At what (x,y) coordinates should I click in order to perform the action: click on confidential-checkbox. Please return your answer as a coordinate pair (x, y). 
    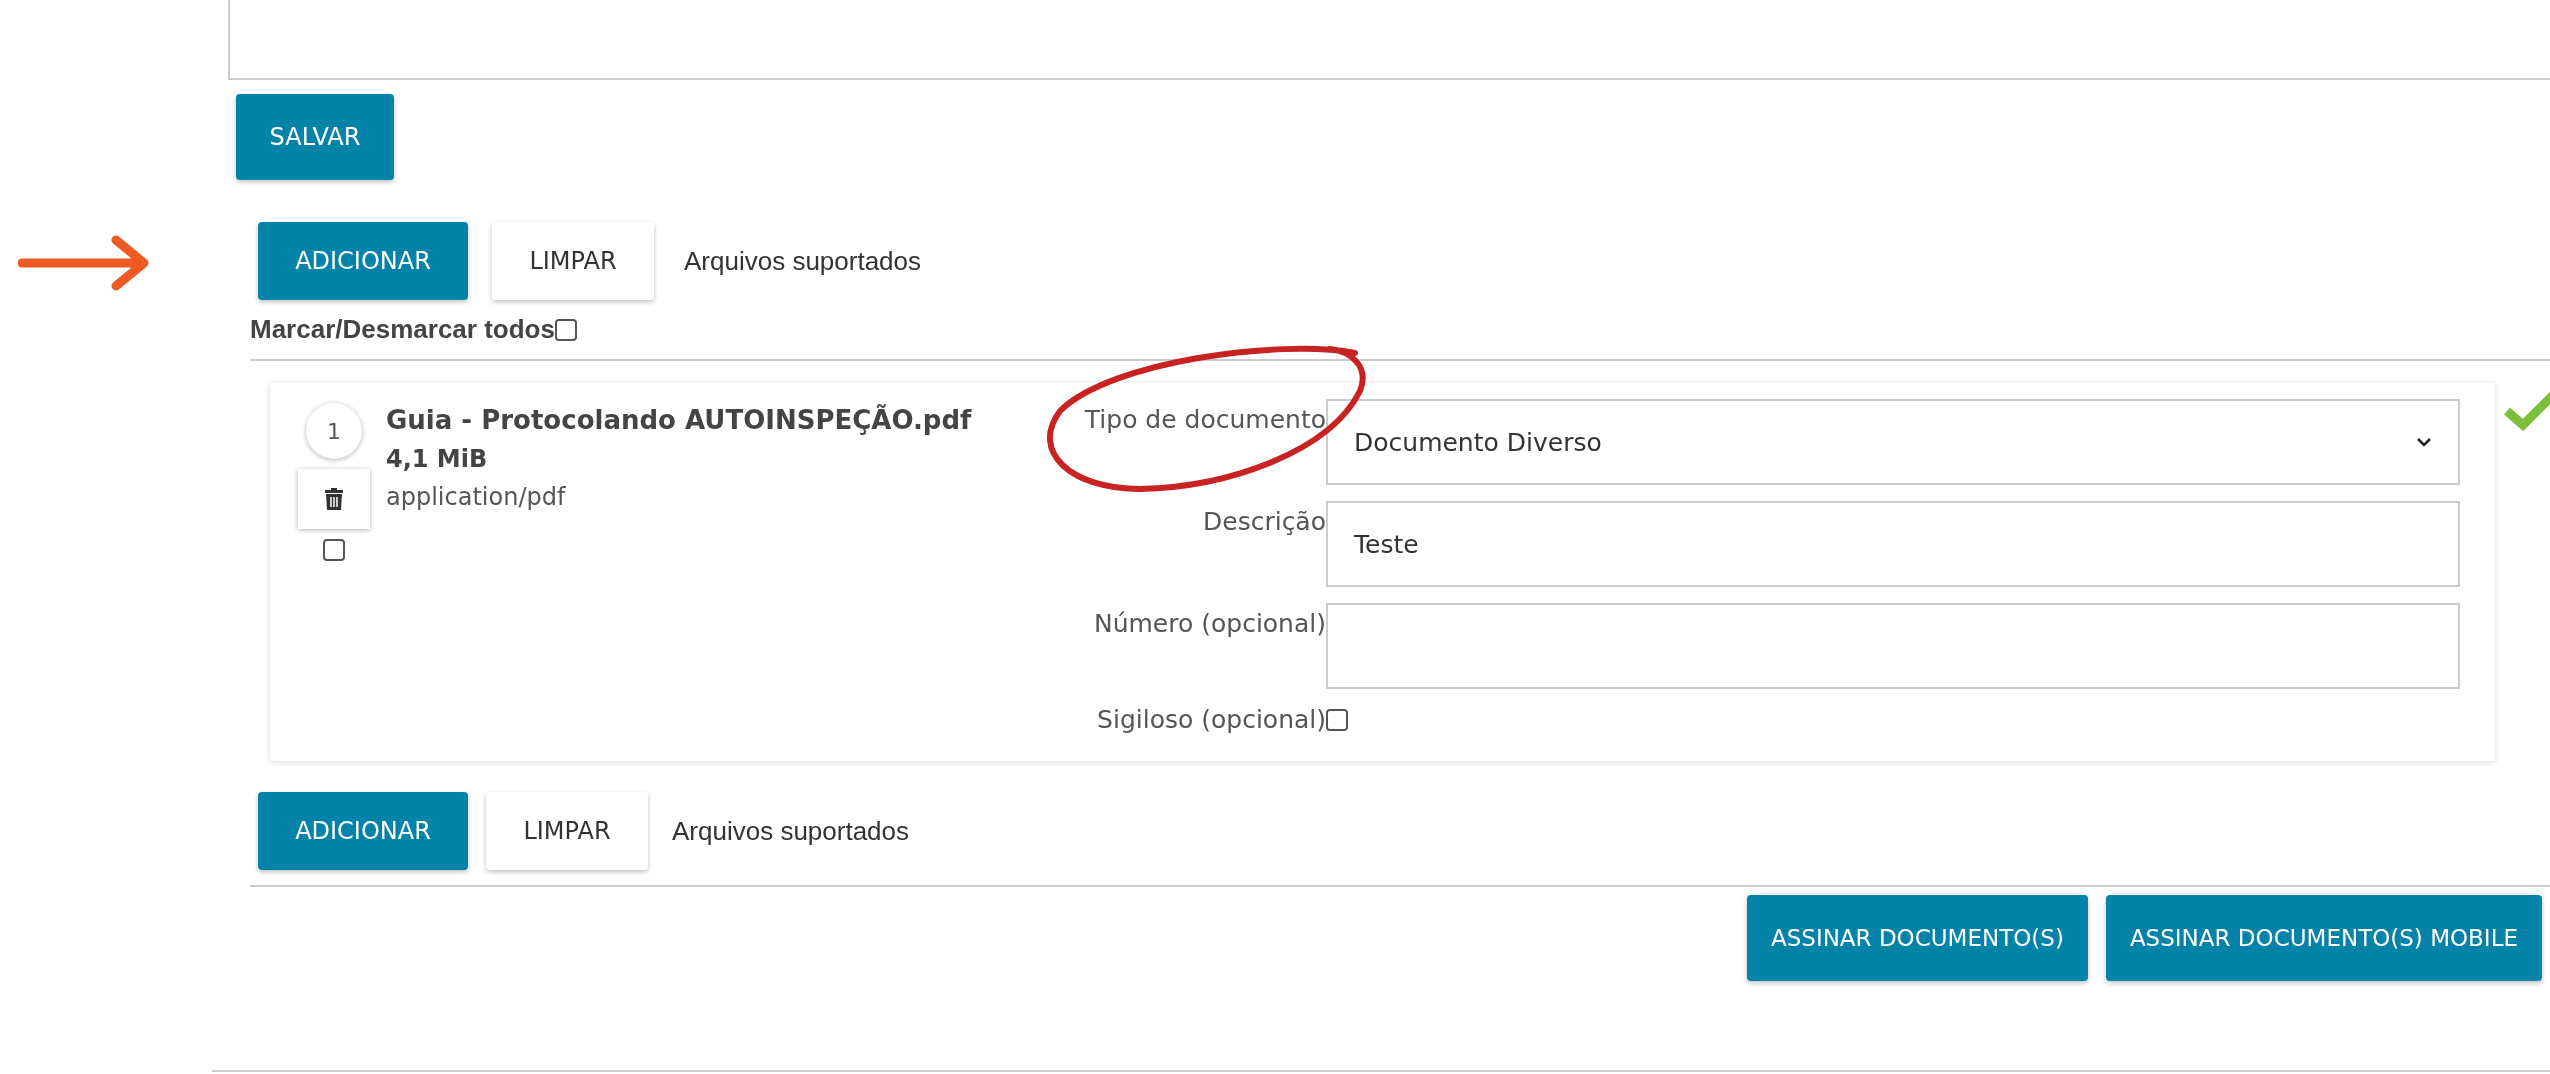
    Looking at the image, I should click on (1337, 719).